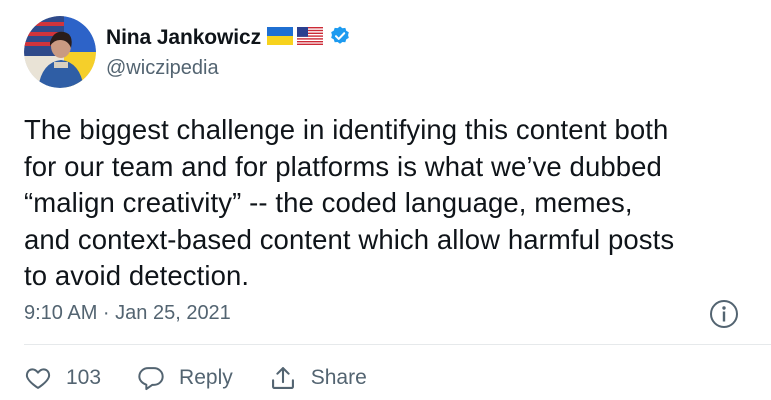 This screenshot has height=400, width=771. What do you see at coordinates (279, 38) in the screenshot?
I see `ukraine-flag-icon` at bounding box center [279, 38].